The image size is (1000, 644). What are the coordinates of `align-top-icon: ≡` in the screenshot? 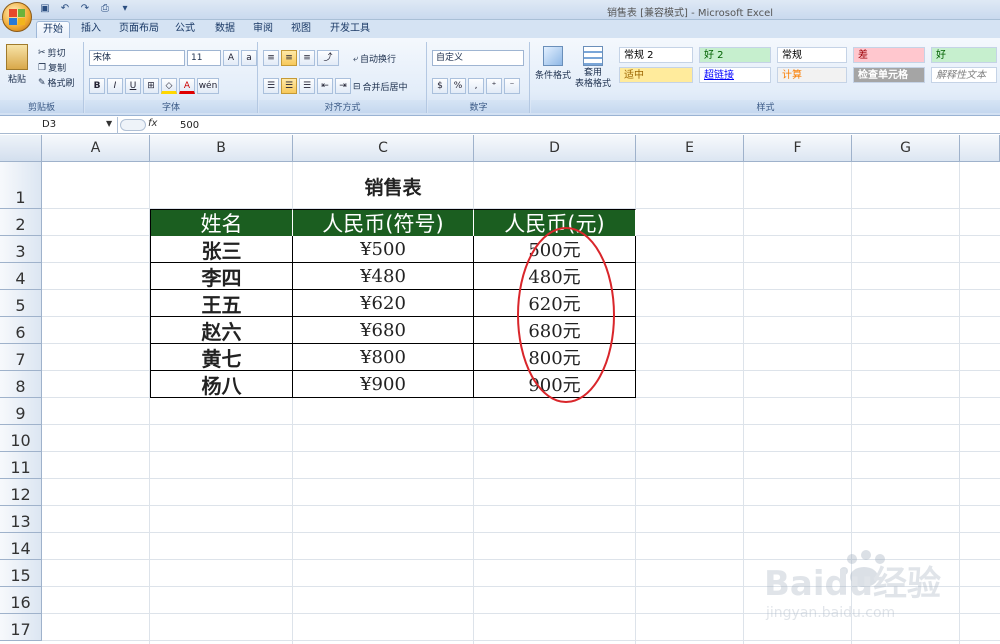 It's located at (271, 58).